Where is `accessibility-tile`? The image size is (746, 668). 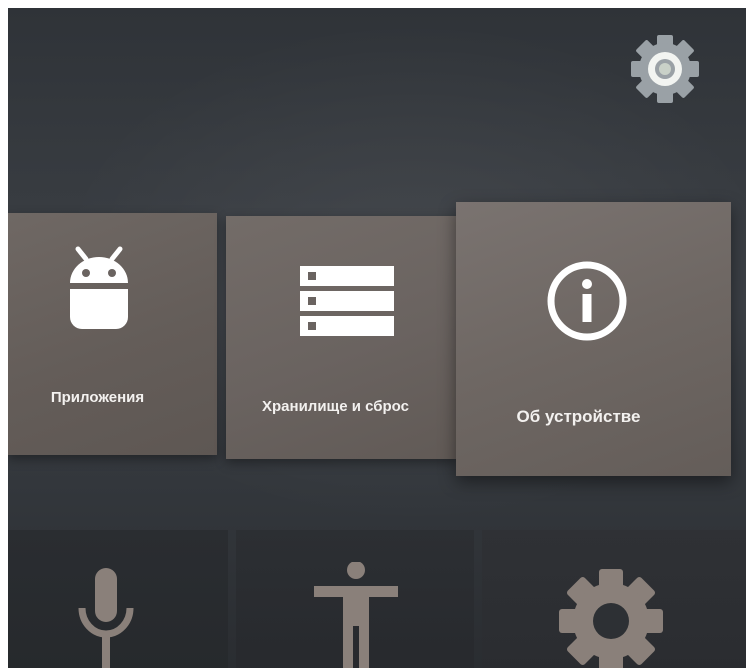
accessibility-tile is located at coordinates (355, 599).